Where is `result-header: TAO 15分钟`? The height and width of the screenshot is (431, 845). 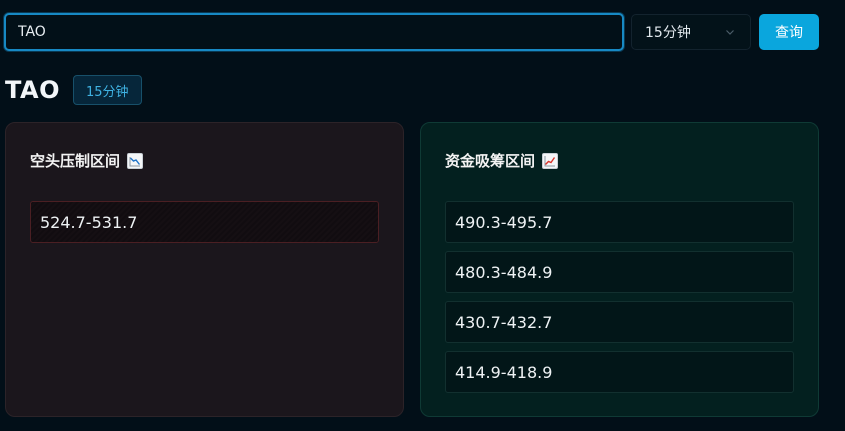
result-header: TAO 15分钟 is located at coordinates (73, 90).